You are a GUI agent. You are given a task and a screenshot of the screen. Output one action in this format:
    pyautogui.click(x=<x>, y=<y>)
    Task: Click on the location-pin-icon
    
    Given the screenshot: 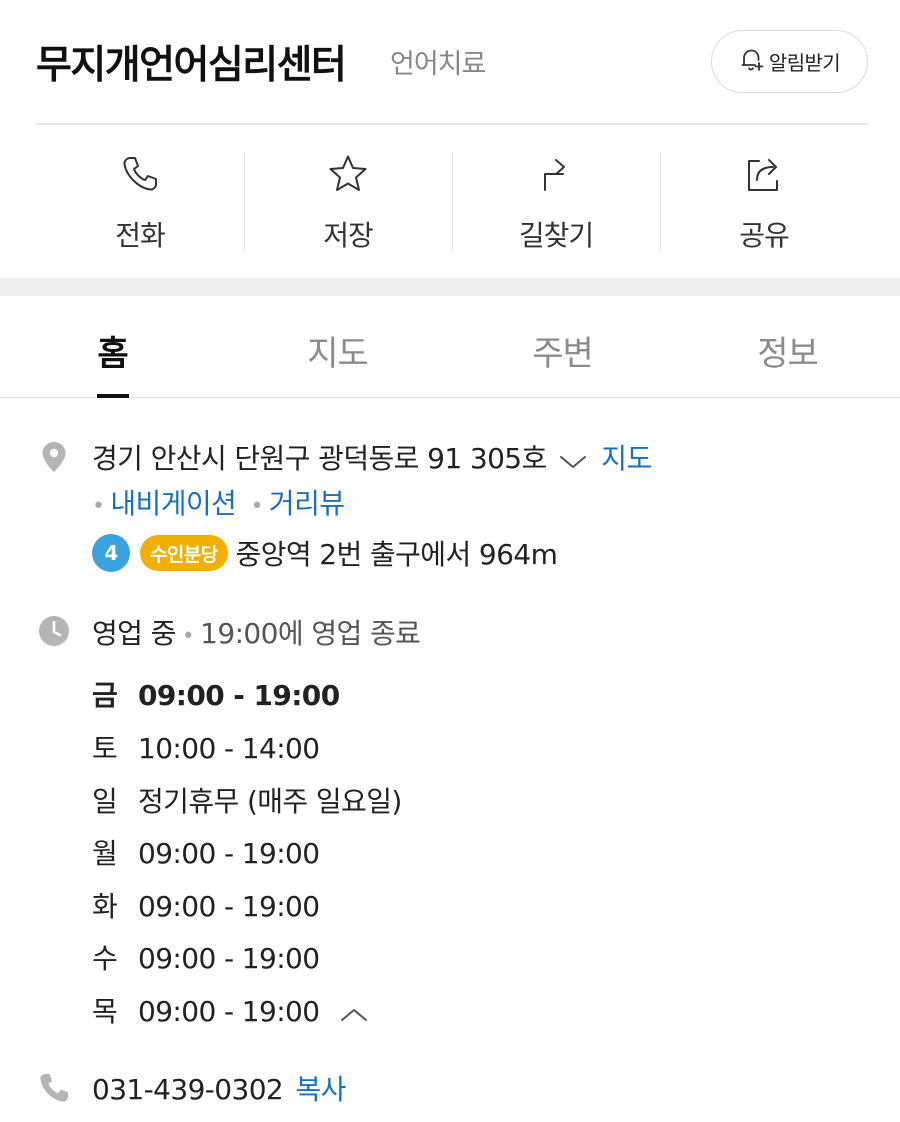 What is the action you would take?
    pyautogui.click(x=54, y=459)
    